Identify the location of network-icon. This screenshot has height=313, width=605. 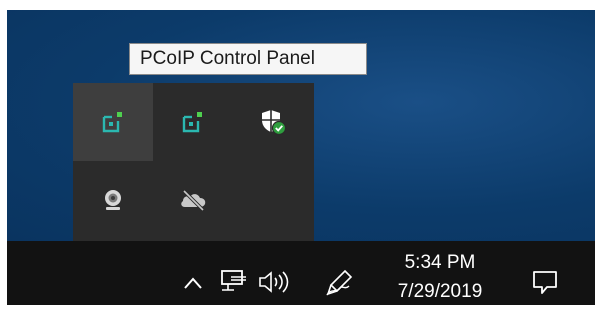
(234, 282).